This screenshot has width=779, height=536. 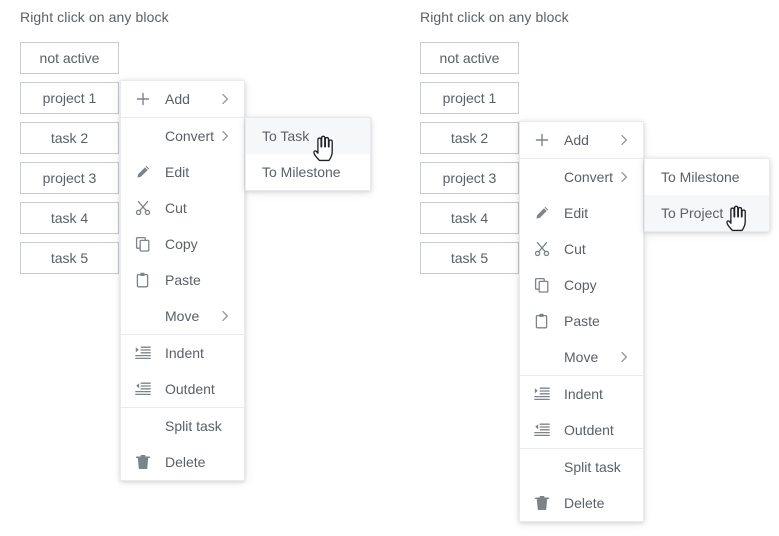 I want to click on submenu-item-to-project: To Project, so click(x=707, y=213).